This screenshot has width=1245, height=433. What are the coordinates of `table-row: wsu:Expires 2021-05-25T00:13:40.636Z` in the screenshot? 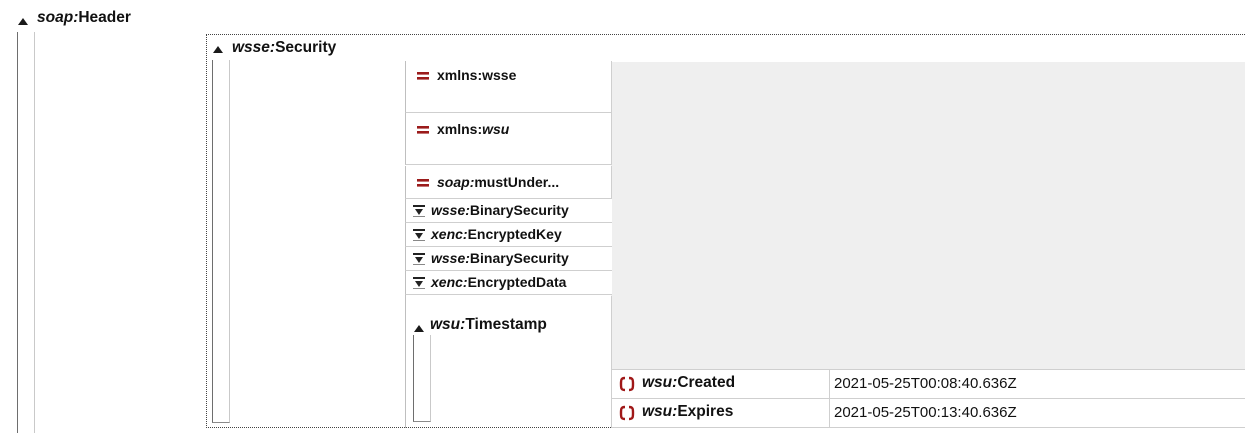 It's located at (928, 413).